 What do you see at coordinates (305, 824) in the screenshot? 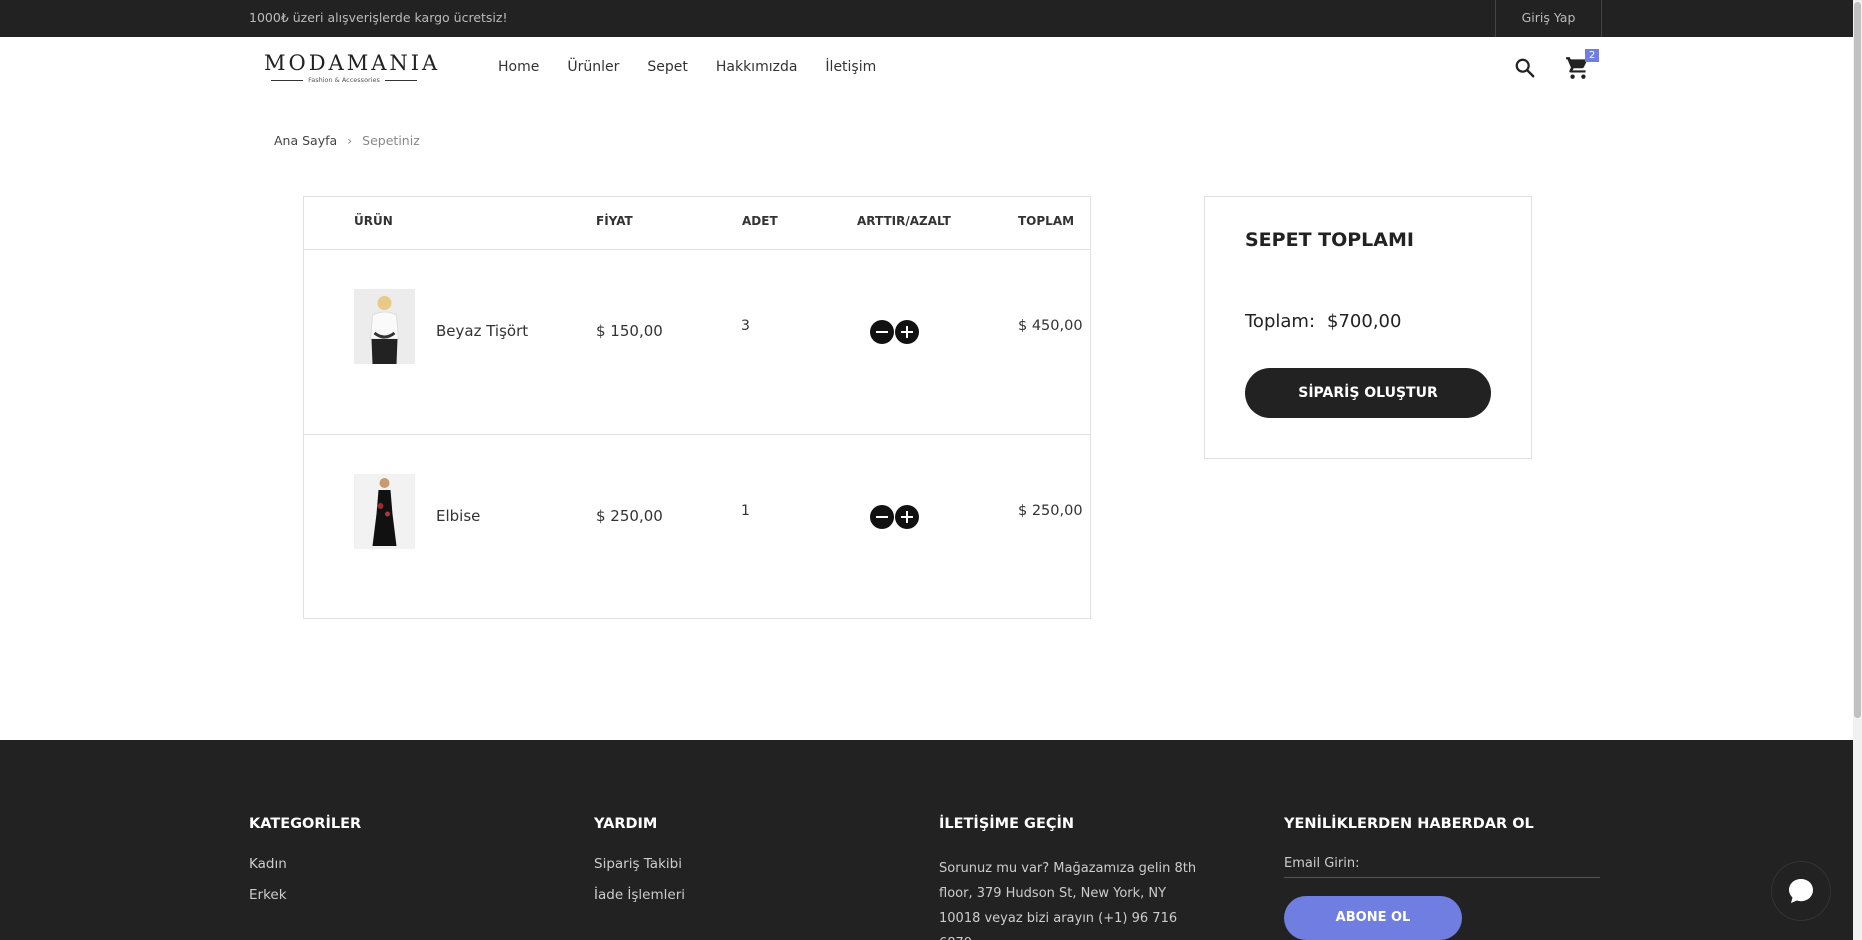
I see `footer-categories-title: KATEGORİLER` at bounding box center [305, 824].